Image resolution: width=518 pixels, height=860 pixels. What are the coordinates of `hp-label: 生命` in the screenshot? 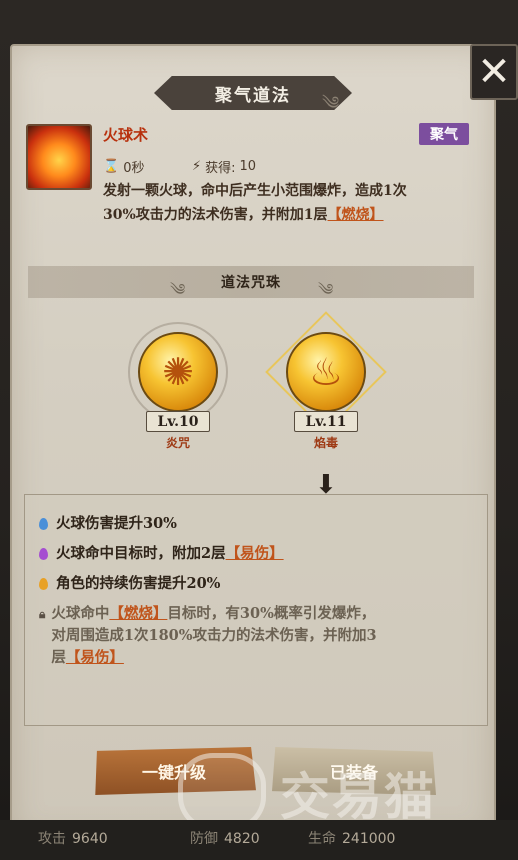 It's located at (322, 839).